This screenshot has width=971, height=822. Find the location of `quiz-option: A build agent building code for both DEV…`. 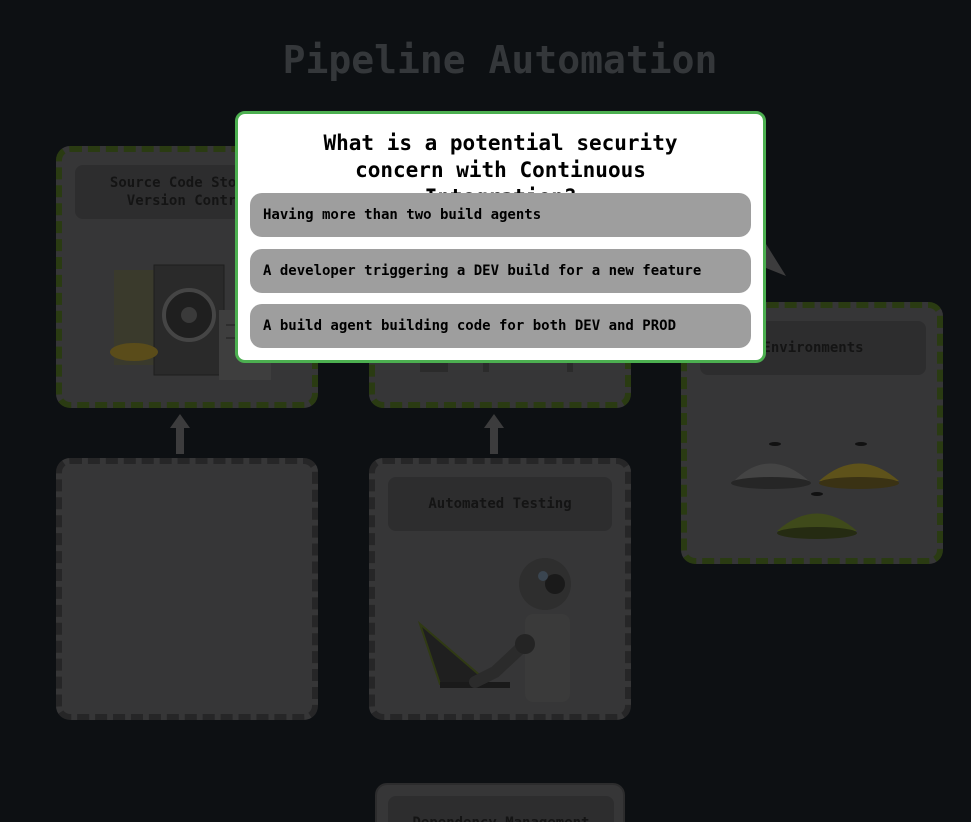

quiz-option: A build agent building code for both DEV… is located at coordinates (500, 326).